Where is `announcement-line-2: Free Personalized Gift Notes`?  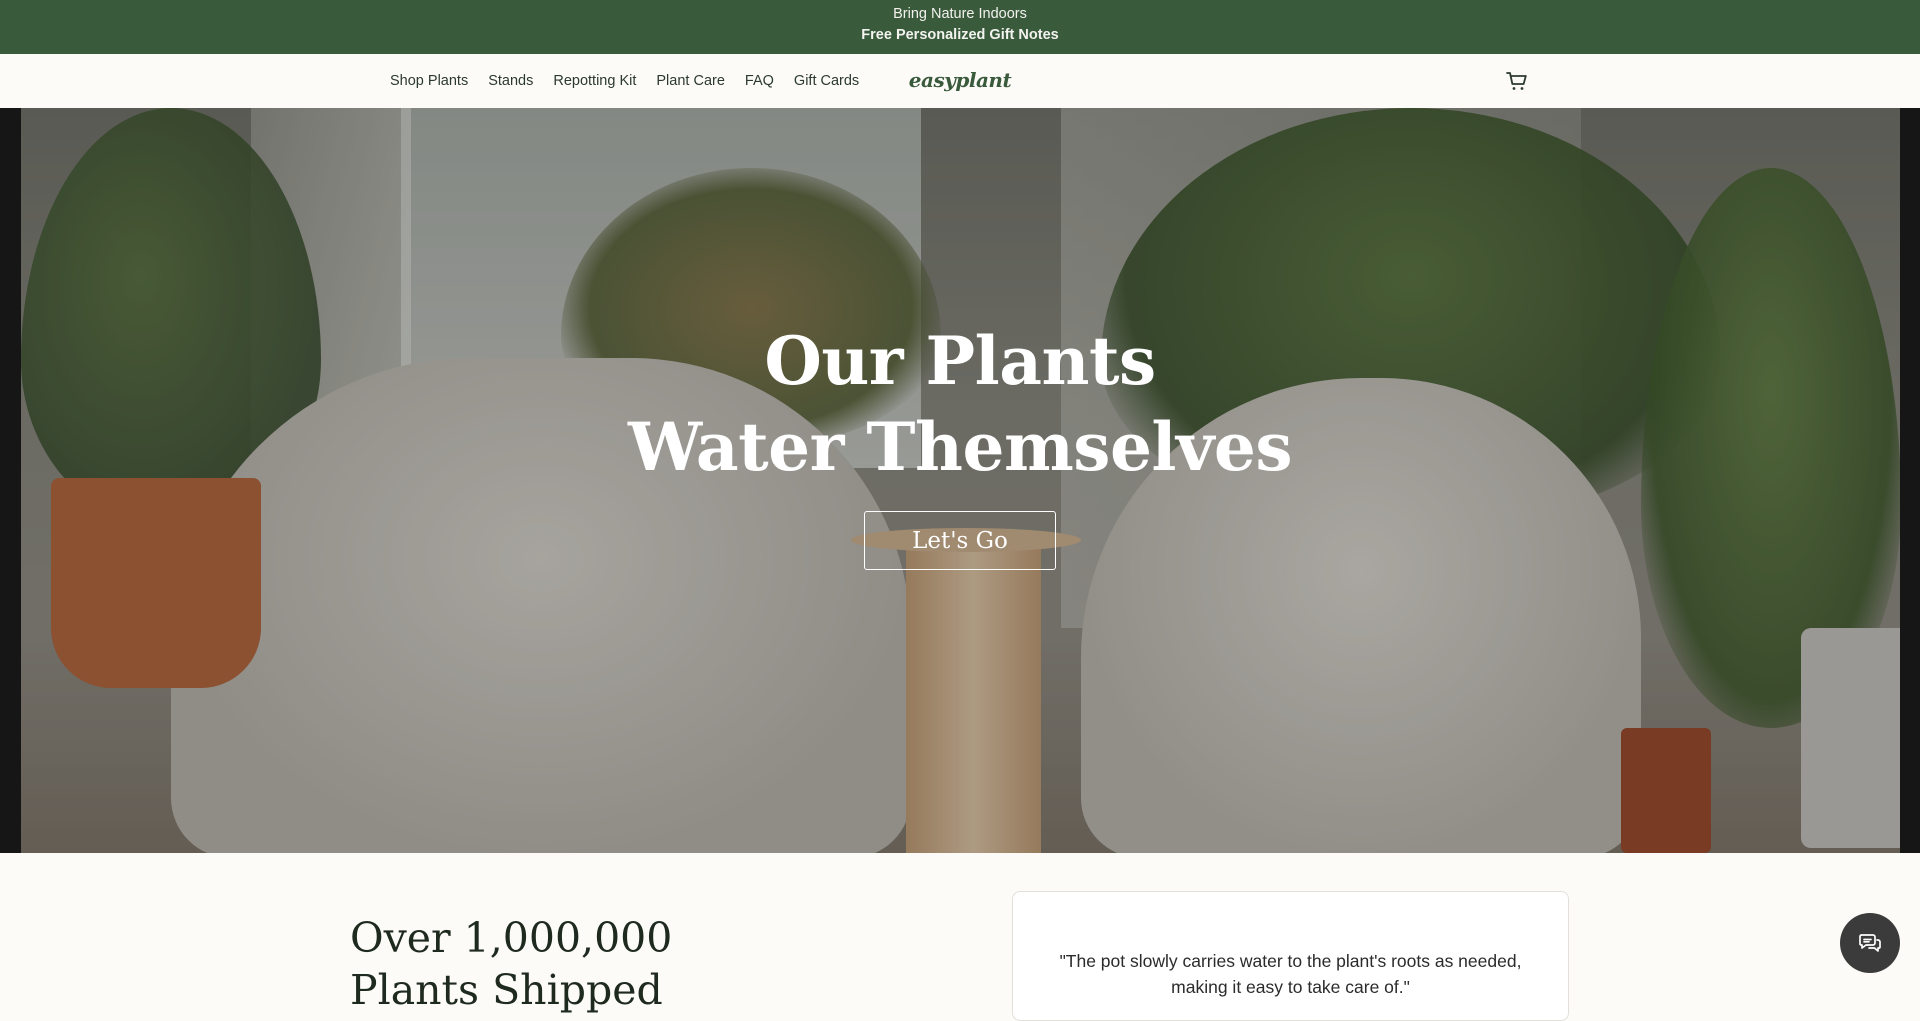
announcement-line-2: Free Personalized Gift Notes is located at coordinates (960, 35).